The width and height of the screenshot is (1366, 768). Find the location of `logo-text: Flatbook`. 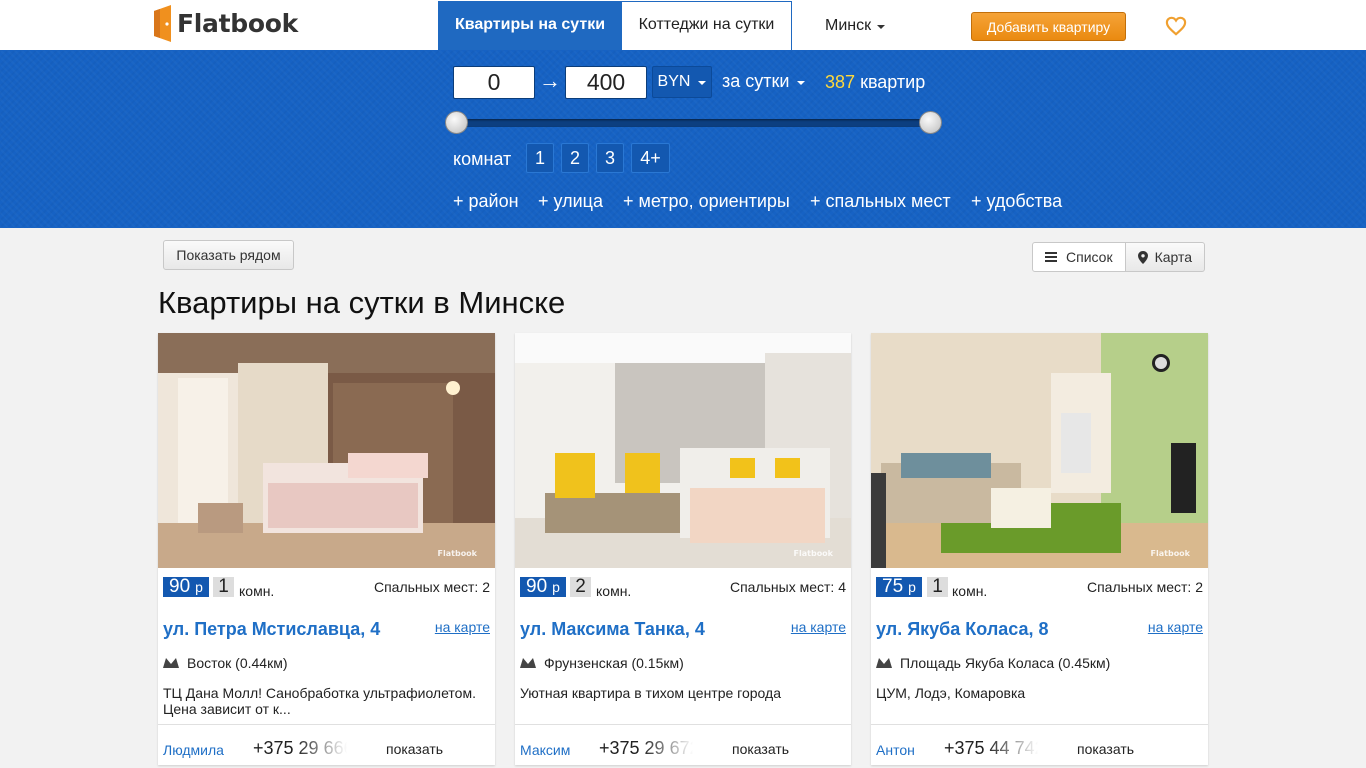

logo-text: Flatbook is located at coordinates (237, 23).